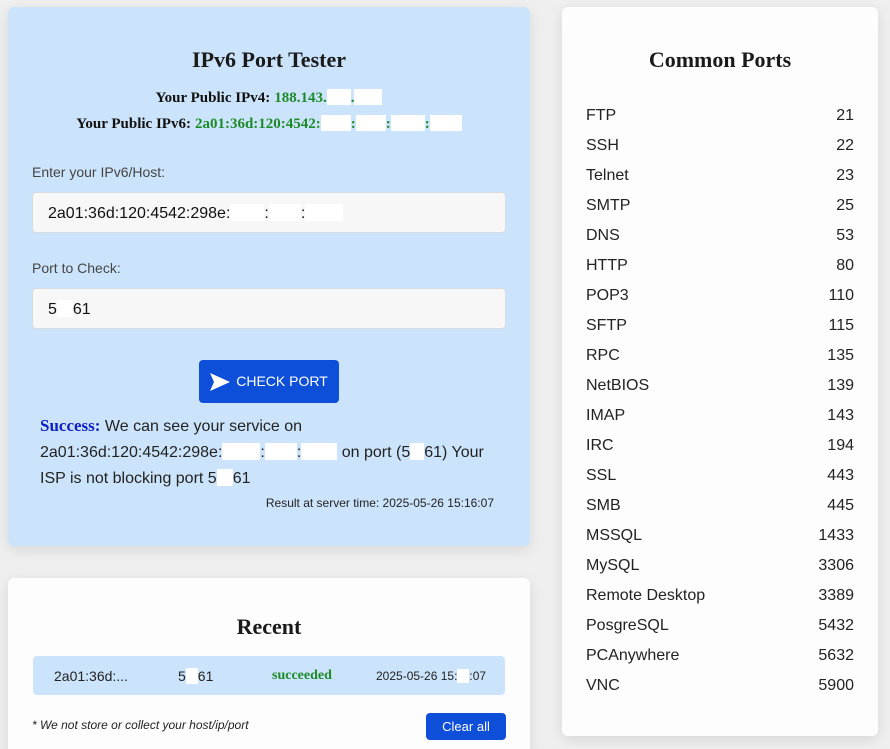 This screenshot has height=749, width=890. Describe the element at coordinates (836, 535) in the screenshot. I see `port-number: 1433` at that location.